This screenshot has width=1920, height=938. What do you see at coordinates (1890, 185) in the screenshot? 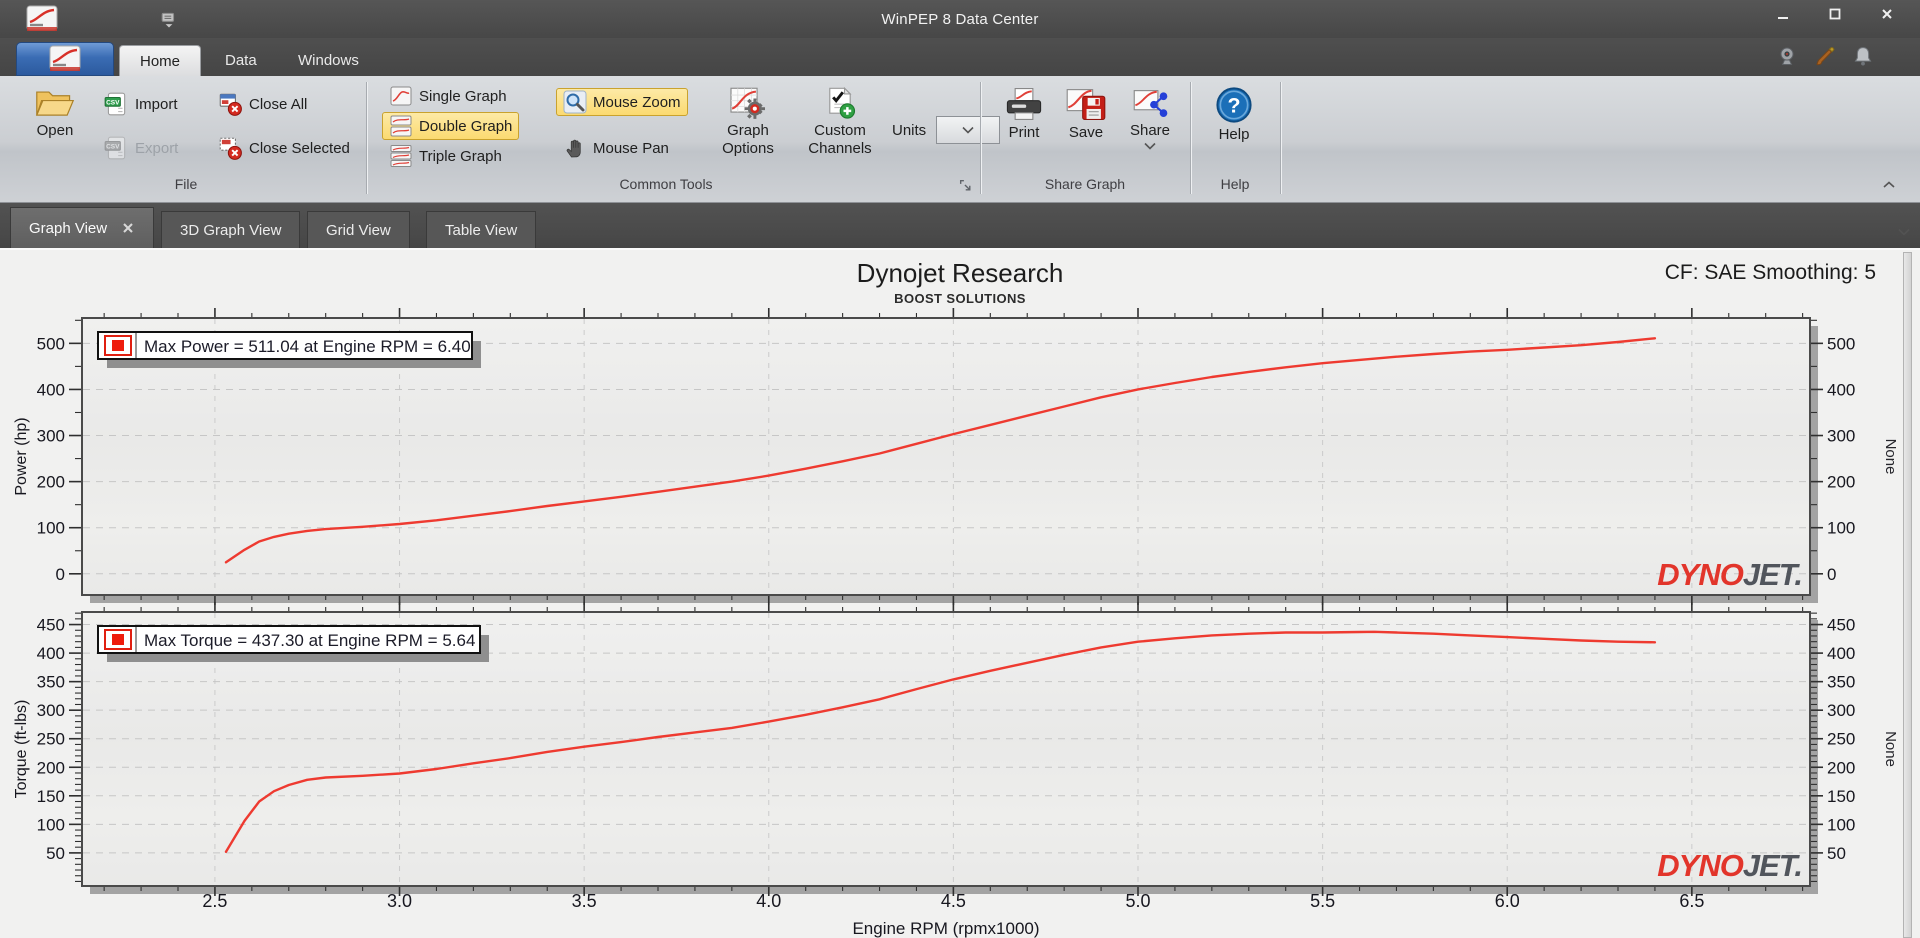
I see `collapse-ribbon-icon` at bounding box center [1890, 185].